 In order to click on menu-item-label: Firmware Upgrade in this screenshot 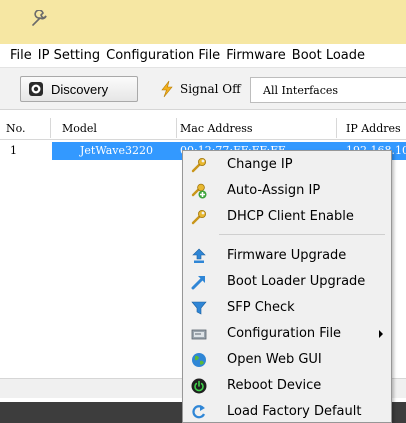, I will do `click(287, 255)`.